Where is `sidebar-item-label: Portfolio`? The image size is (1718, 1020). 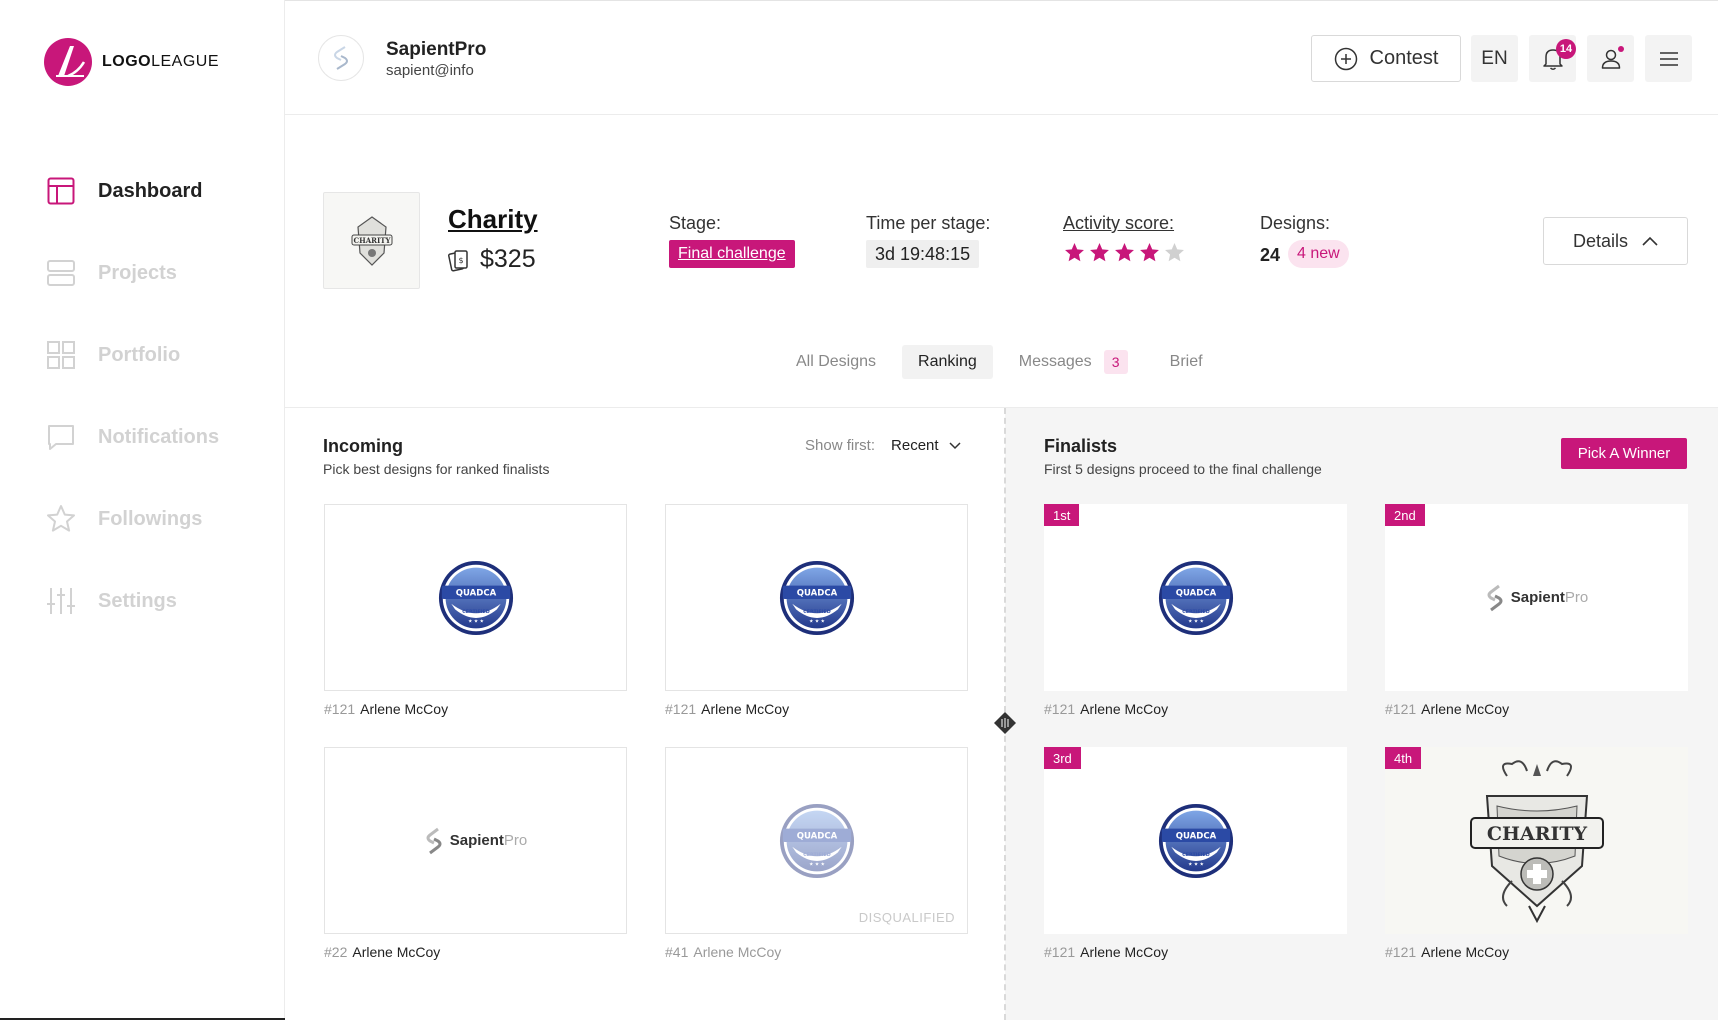
sidebar-item-label: Portfolio is located at coordinates (139, 354).